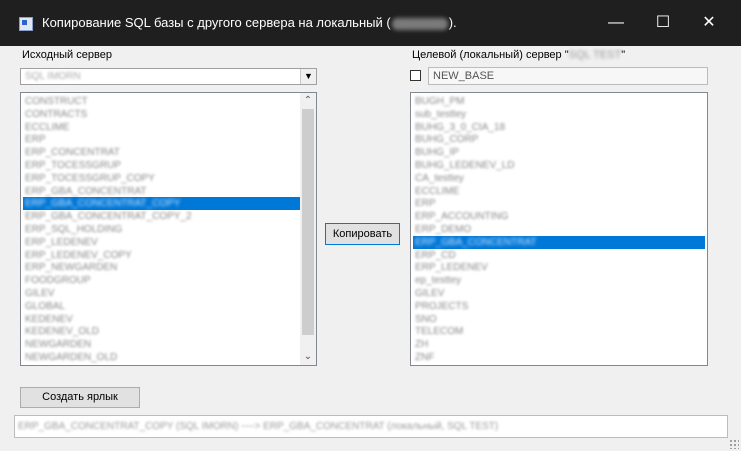  What do you see at coordinates (72, 153) in the screenshot?
I see `list-item-label: ERP_CONCENTRAT` at bounding box center [72, 153].